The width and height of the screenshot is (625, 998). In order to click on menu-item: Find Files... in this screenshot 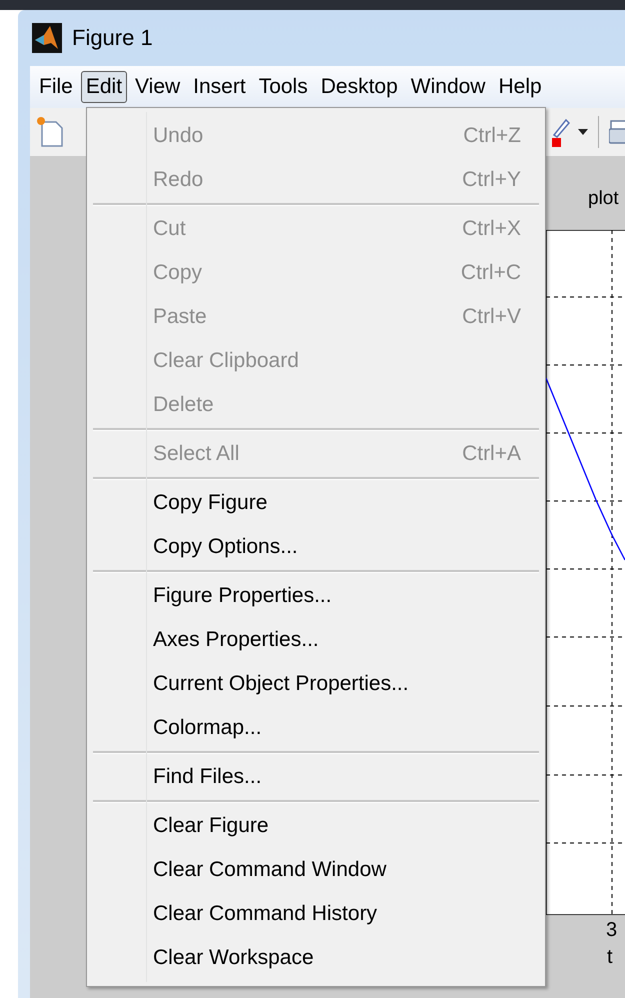, I will do `click(316, 777)`.